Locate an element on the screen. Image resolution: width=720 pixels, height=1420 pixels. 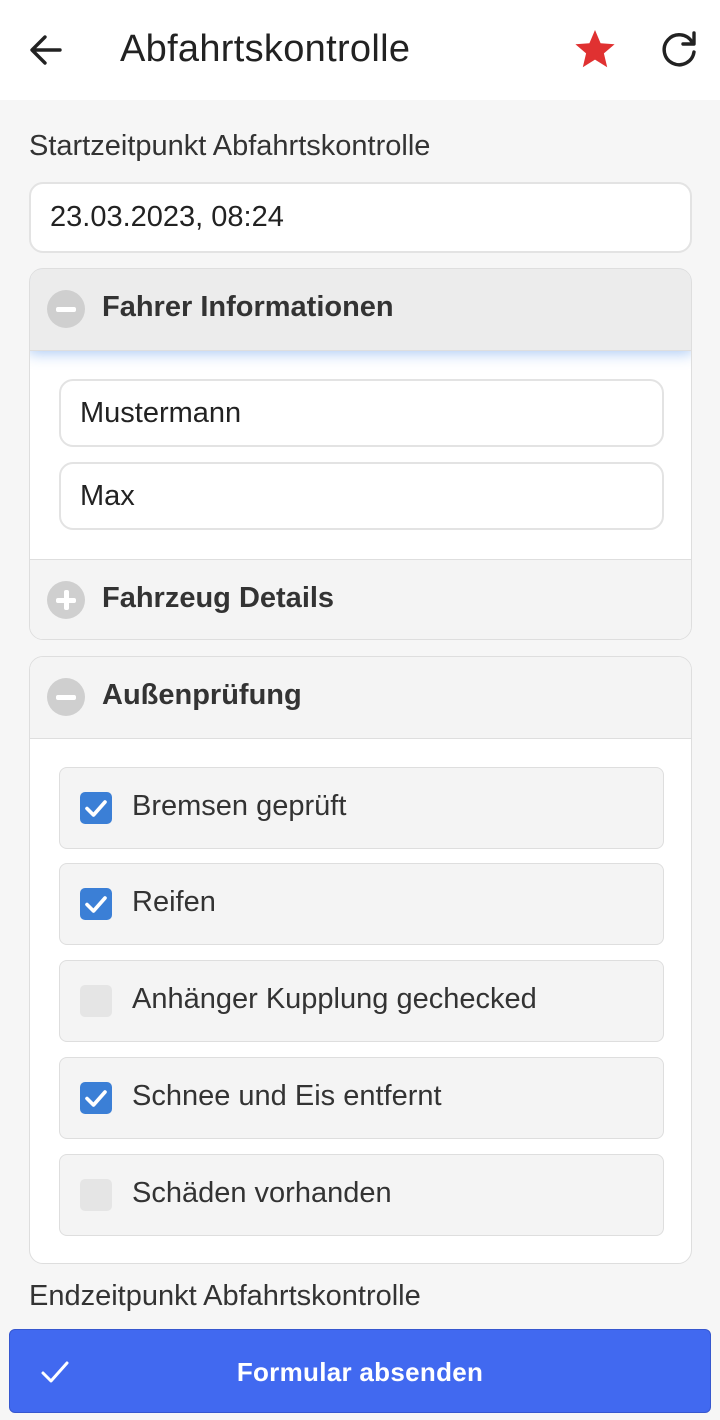
start-time-label: Startzeitpunkt Abfahrtskontrolle is located at coordinates (230, 146).